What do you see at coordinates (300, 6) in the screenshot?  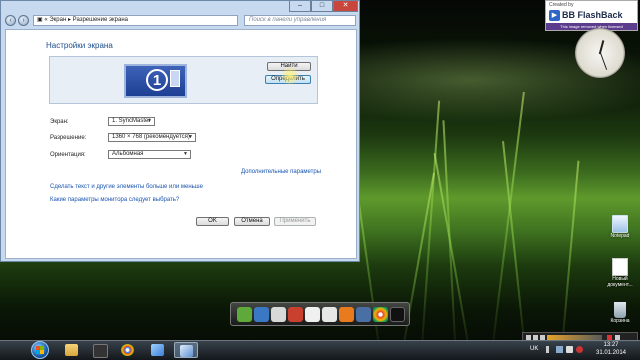 I see `minimize-button: –` at bounding box center [300, 6].